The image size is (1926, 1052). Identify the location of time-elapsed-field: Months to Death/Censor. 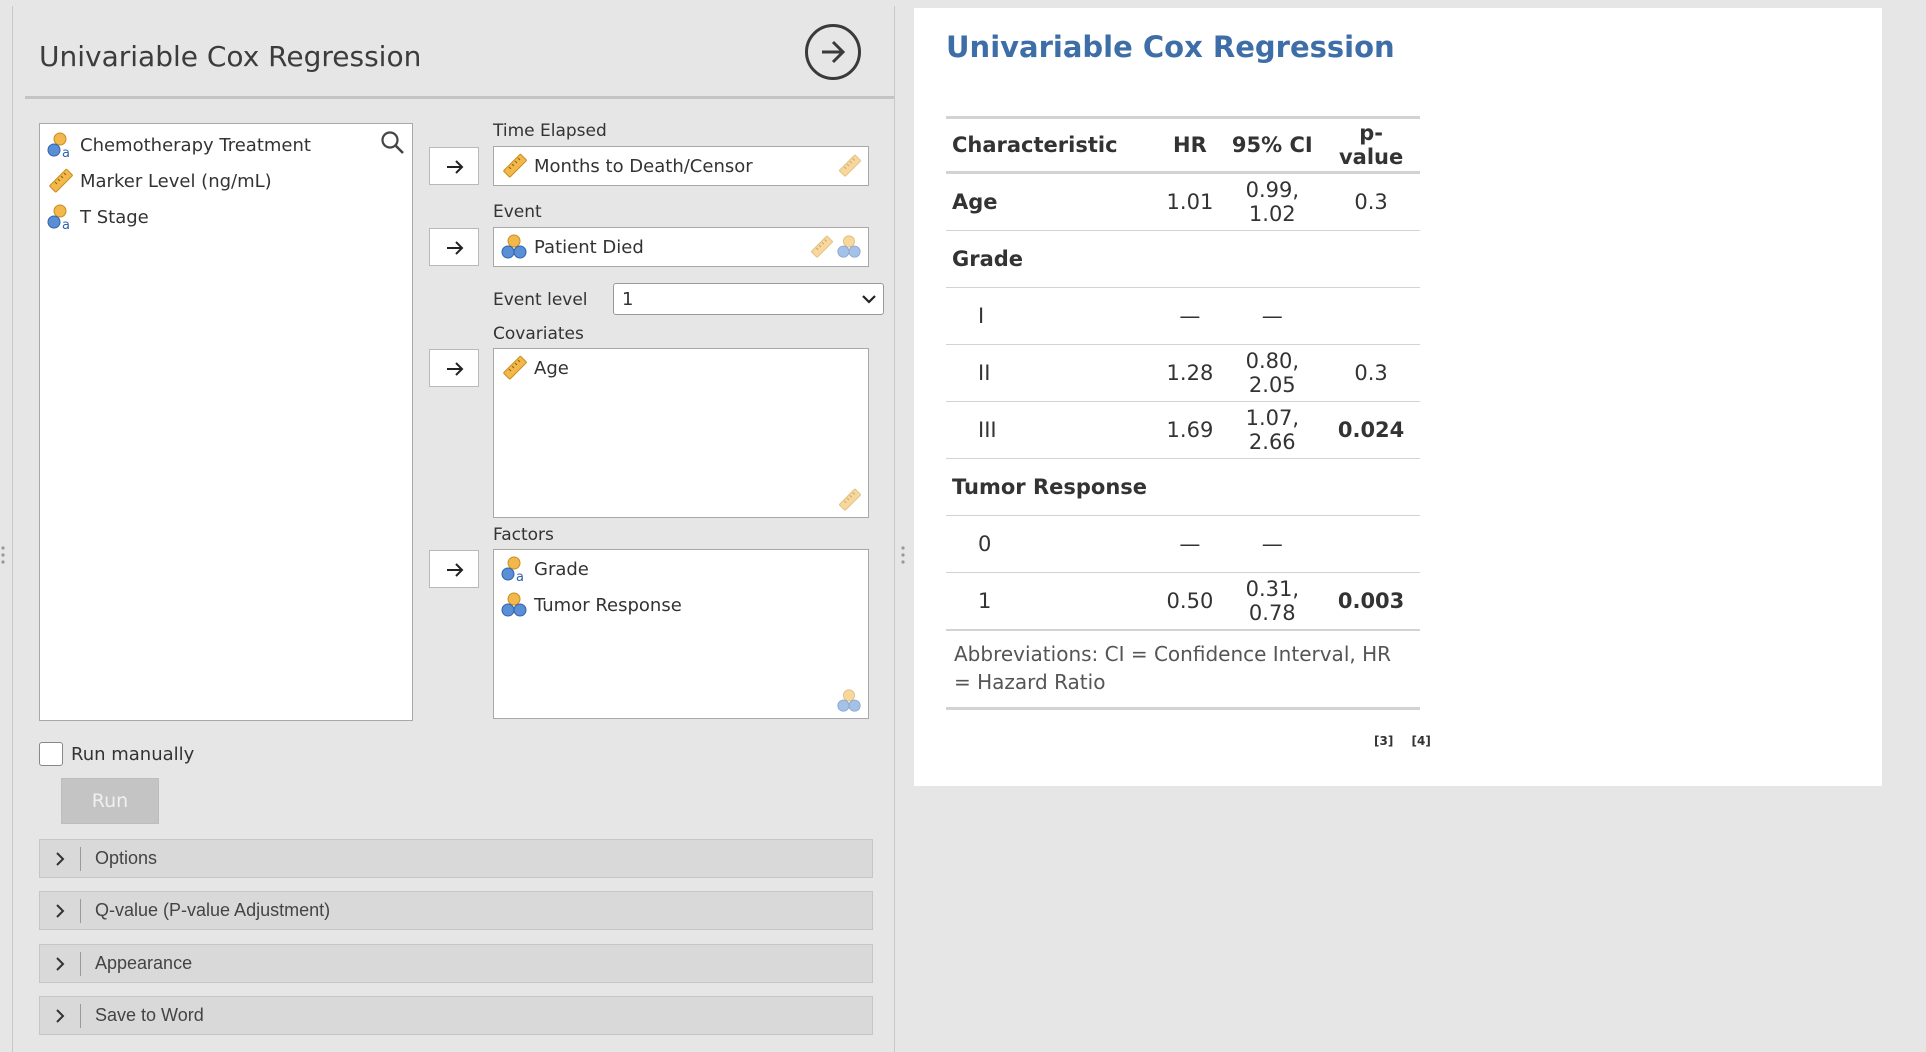
(681, 166).